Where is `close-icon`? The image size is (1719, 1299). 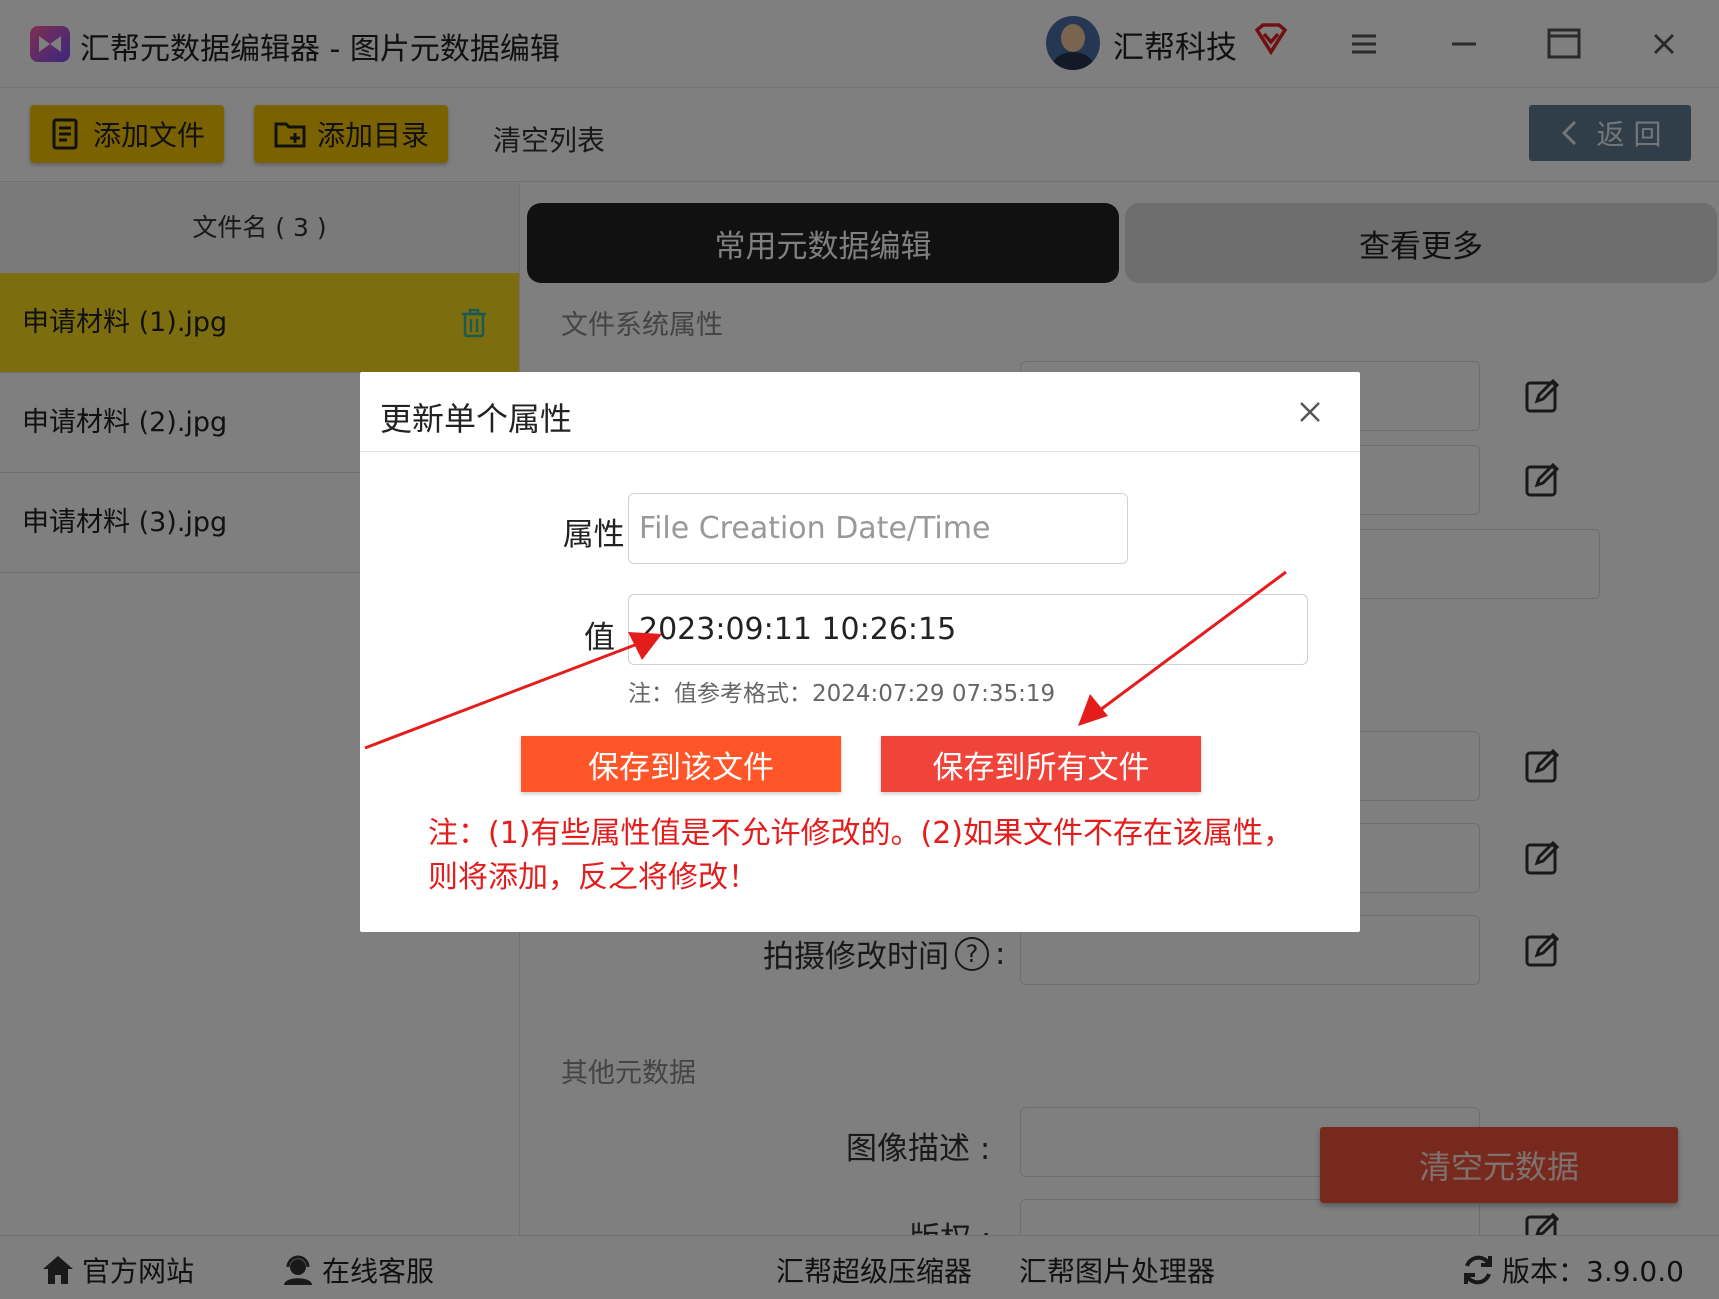
close-icon is located at coordinates (1310, 412).